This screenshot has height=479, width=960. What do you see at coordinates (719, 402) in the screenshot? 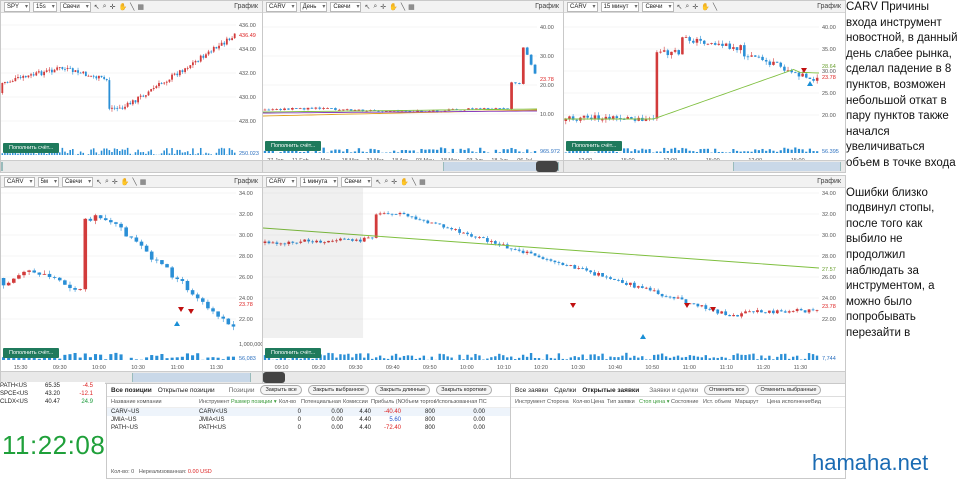
I see `column-header: Ист. объем` at bounding box center [719, 402].